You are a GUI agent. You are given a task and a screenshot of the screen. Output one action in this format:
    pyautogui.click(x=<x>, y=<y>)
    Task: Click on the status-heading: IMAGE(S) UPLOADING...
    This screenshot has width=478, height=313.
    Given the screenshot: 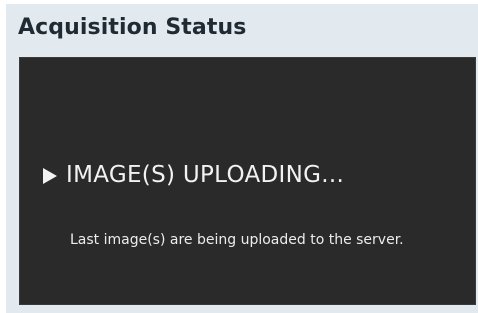 What is the action you would take?
    pyautogui.click(x=193, y=175)
    